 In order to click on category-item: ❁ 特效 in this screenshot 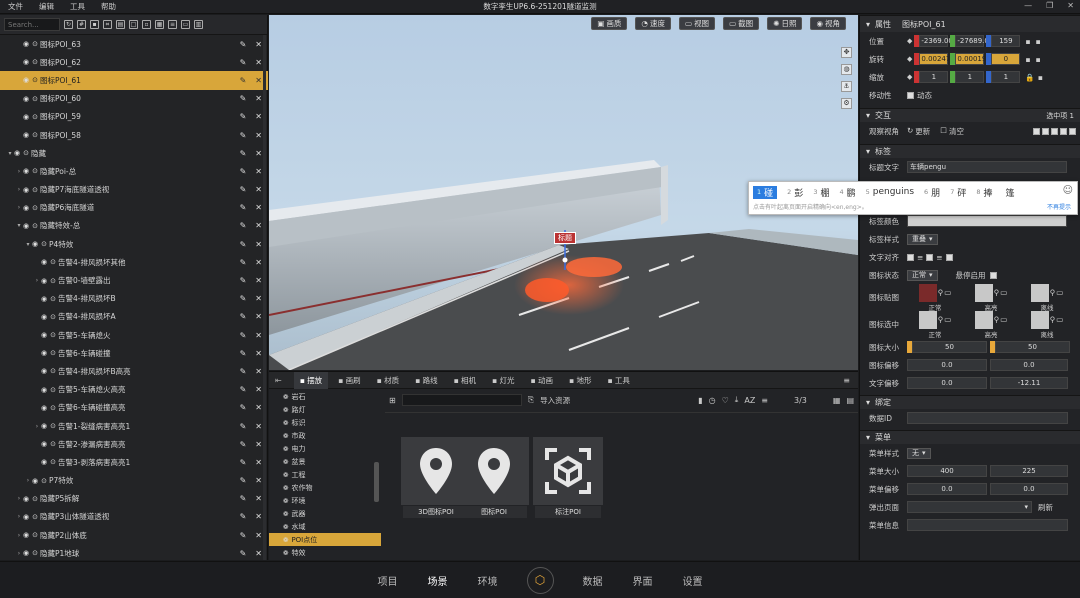, I will do `click(325, 552)`.